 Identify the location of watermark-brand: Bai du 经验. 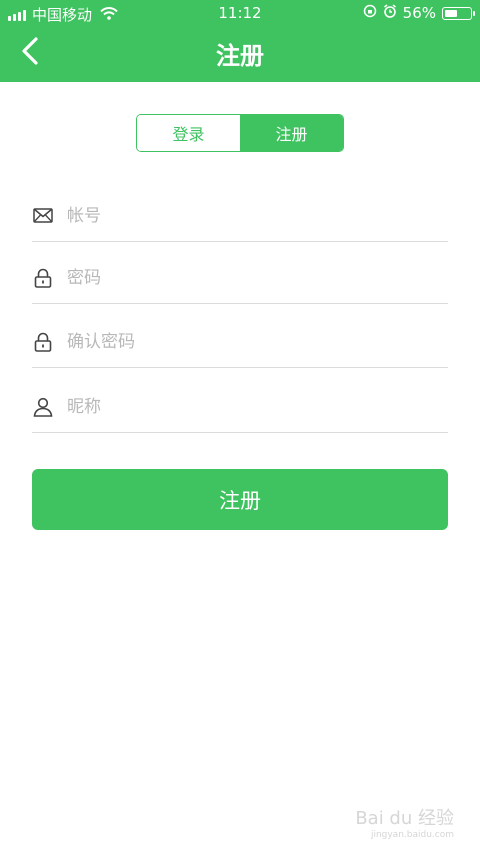
(404, 818).